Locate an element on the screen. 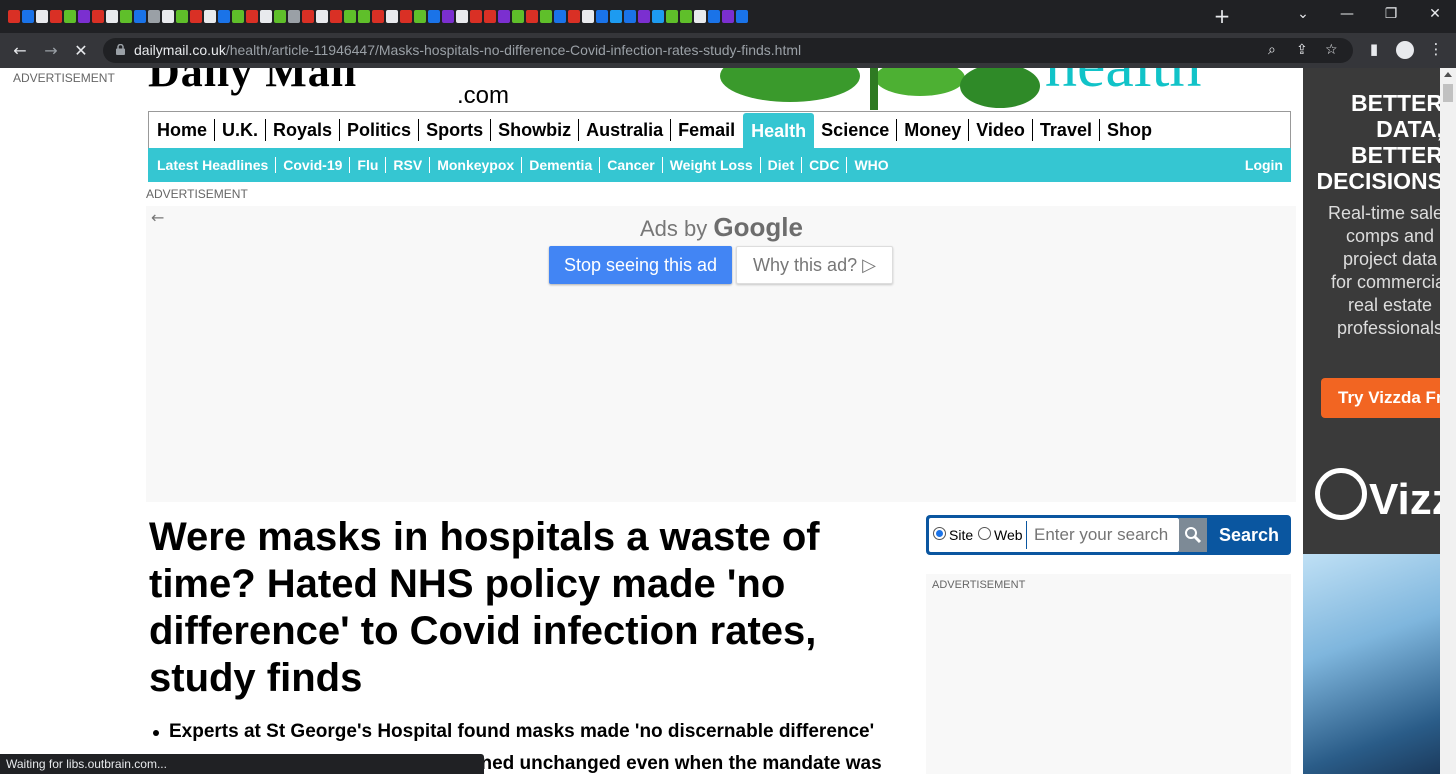 Image resolution: width=1456 pixels, height=774 pixels. profile-avatar is located at coordinates (1405, 50).